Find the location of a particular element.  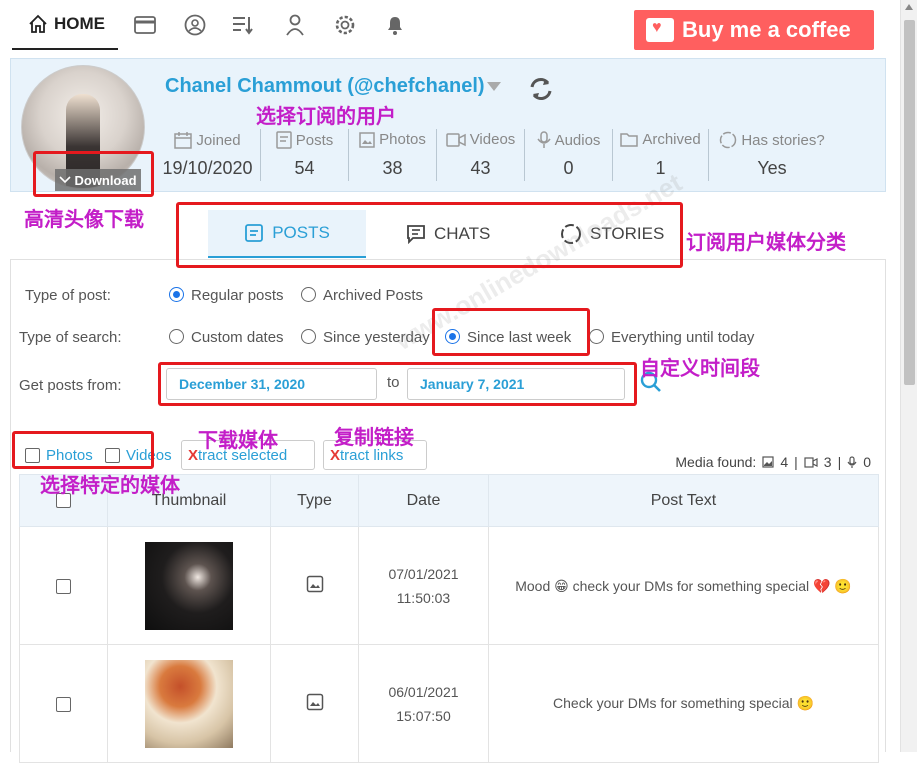

account-circle-icon is located at coordinates (195, 25).